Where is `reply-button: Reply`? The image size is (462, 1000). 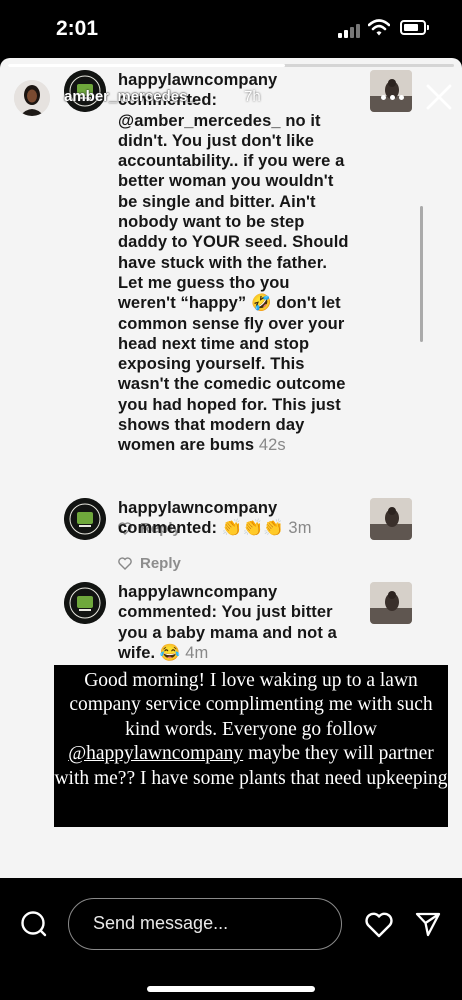
reply-button: Reply is located at coordinates (160, 563).